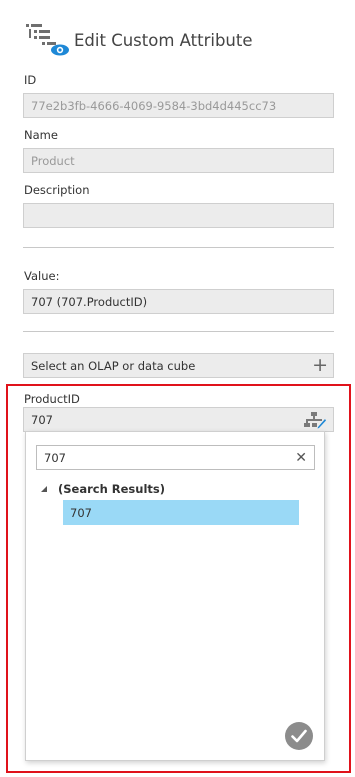  I want to click on tree-node-label: (Search Results), so click(112, 489).